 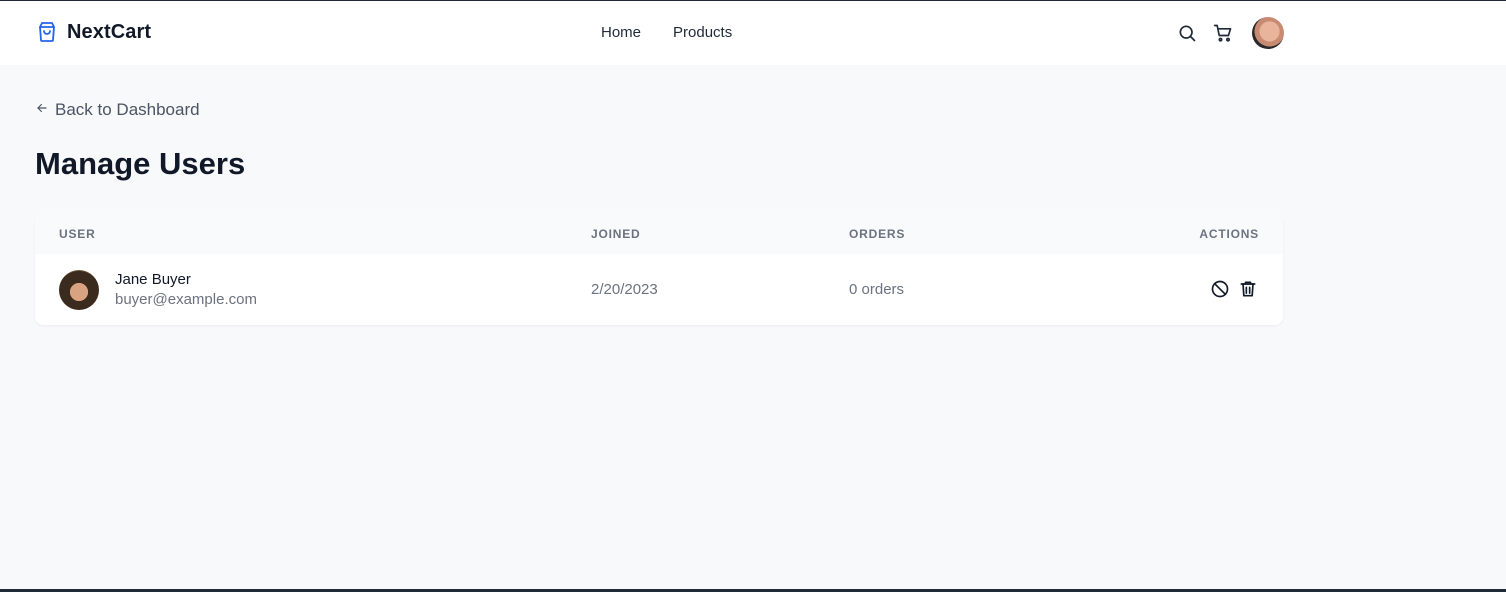 What do you see at coordinates (1268, 33) in the screenshot?
I see `user-avatar` at bounding box center [1268, 33].